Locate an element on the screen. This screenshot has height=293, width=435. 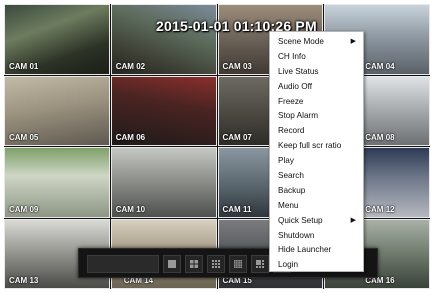
menu-item: CH Info is located at coordinates (316, 57).